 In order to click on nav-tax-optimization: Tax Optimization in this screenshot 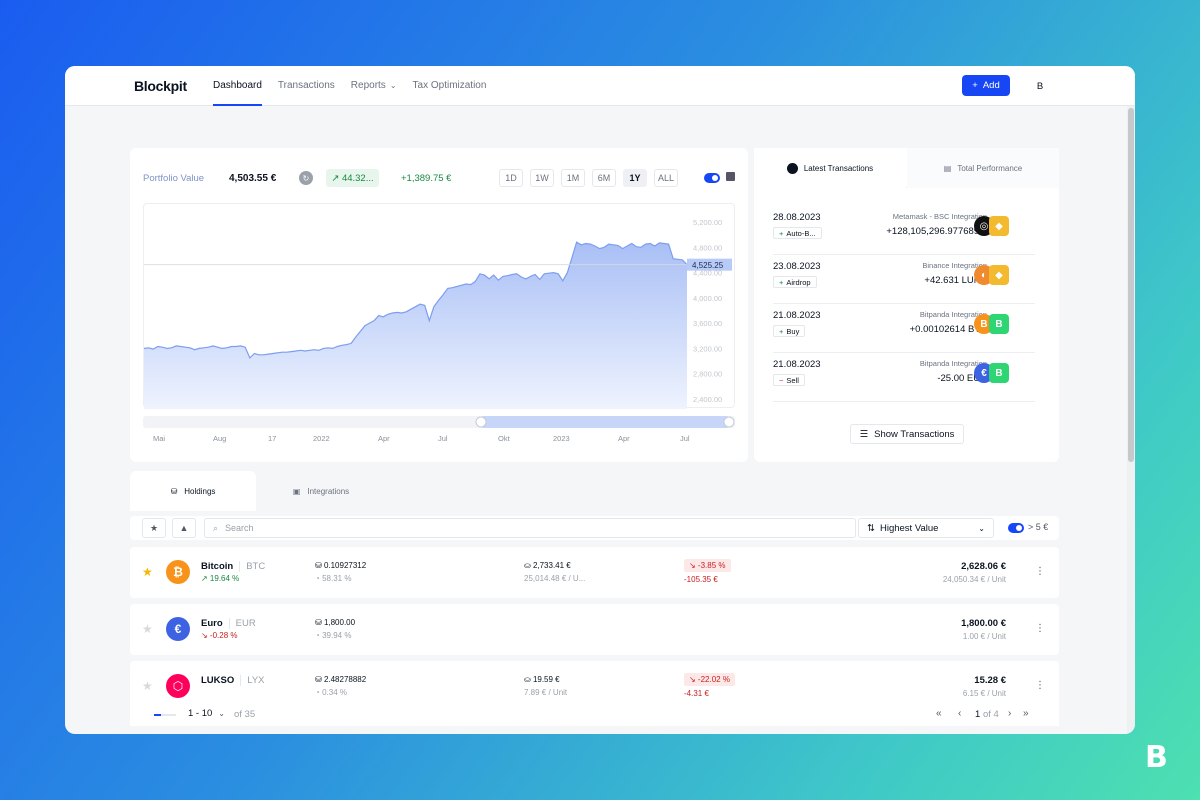, I will do `click(450, 86)`.